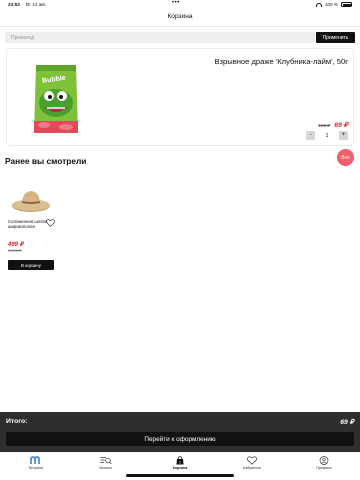  I want to click on quantity-stepper: - 1 +, so click(327, 135).